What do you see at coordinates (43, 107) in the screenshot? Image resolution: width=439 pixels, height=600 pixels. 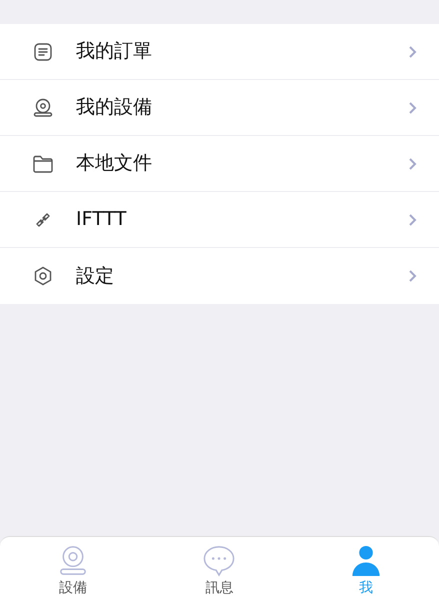 I see `camera-icon` at bounding box center [43, 107].